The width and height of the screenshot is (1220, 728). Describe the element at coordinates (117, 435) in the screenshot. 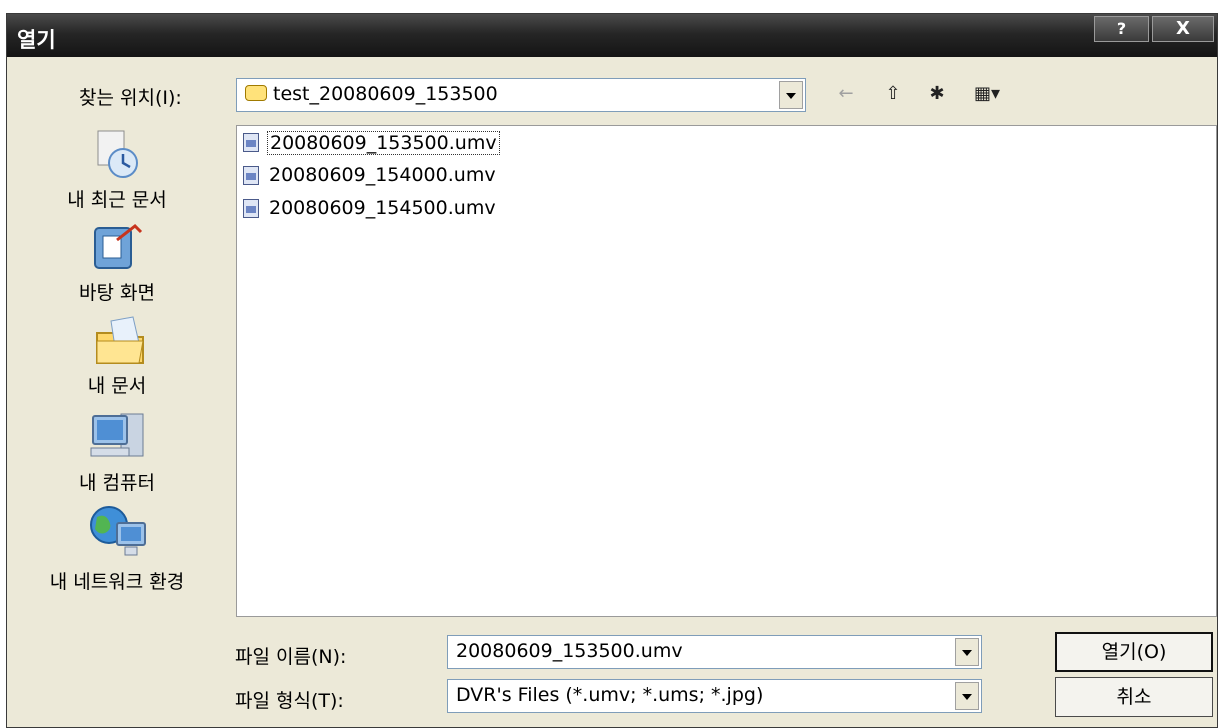

I see `my-computer-icon` at that location.